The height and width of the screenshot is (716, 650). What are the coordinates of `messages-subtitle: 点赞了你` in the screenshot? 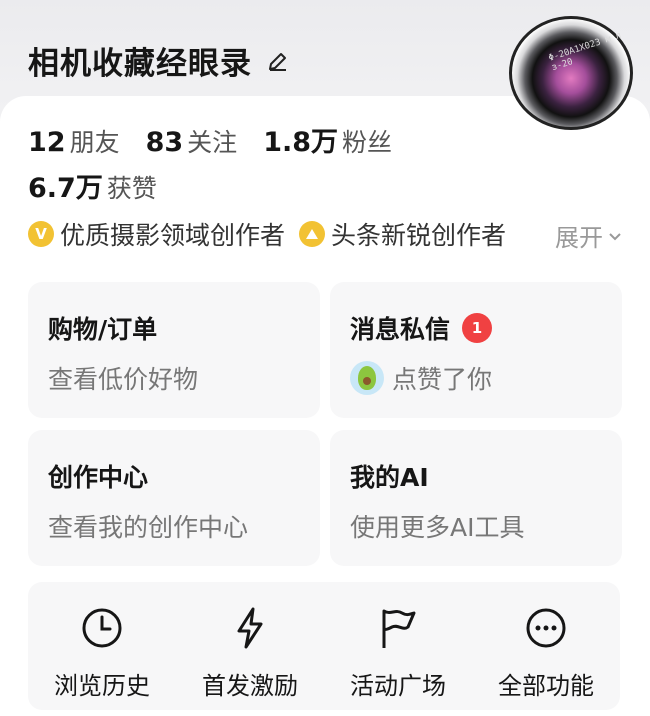 It's located at (442, 379).